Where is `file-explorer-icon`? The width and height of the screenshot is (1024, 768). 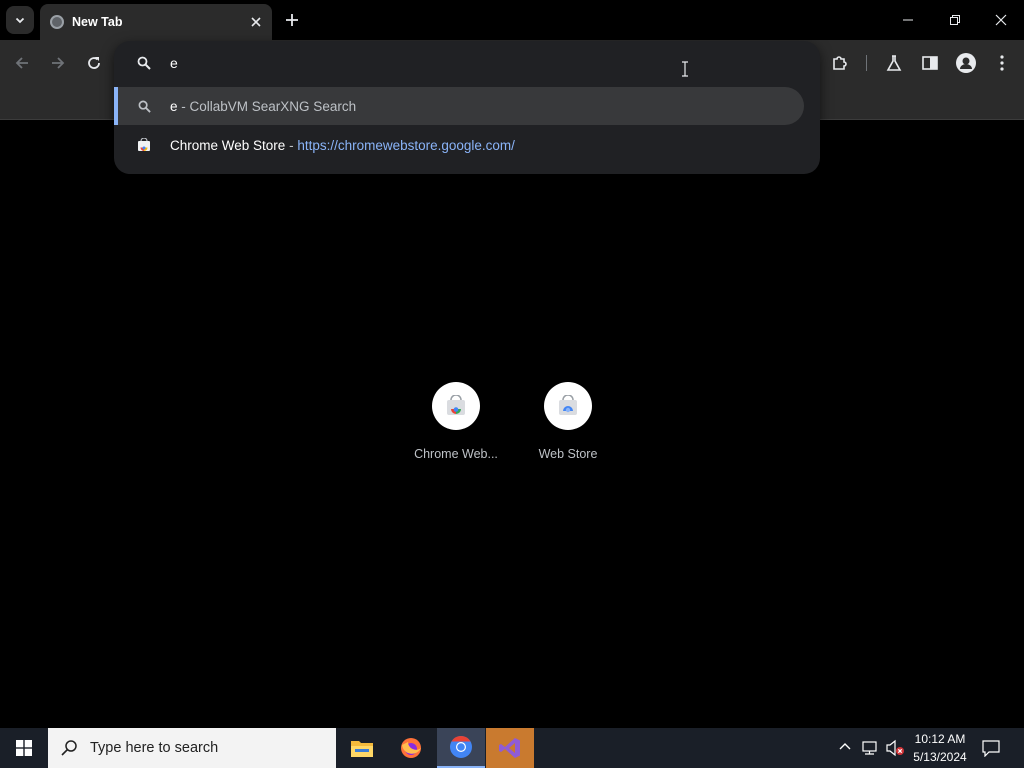
file-explorer-icon is located at coordinates (362, 749).